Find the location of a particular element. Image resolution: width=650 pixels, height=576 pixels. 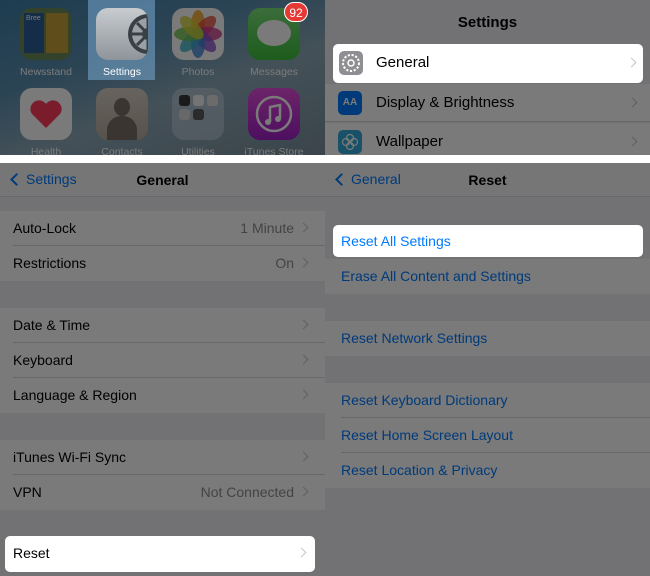

row-label: Erase All Content and Settings is located at coordinates (436, 276).